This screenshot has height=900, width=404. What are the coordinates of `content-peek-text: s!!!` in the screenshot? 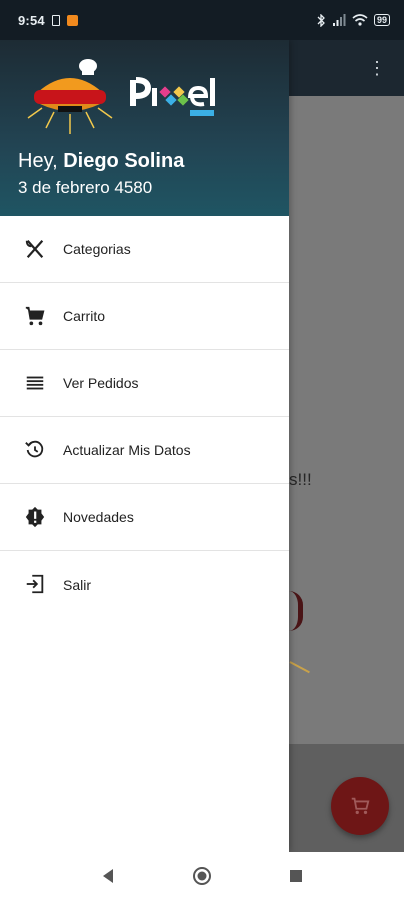 It's located at (300, 479).